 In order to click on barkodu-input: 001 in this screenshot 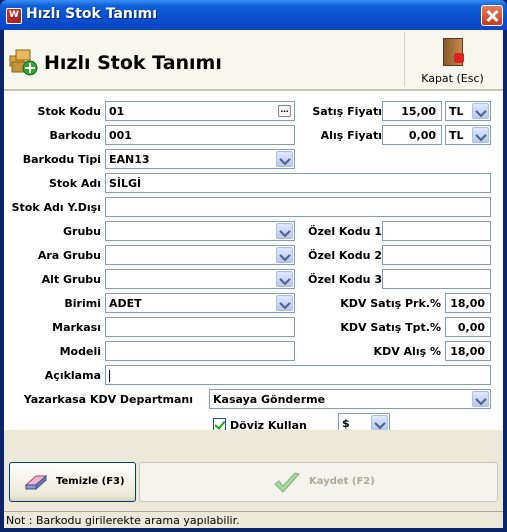, I will do `click(200, 135)`.